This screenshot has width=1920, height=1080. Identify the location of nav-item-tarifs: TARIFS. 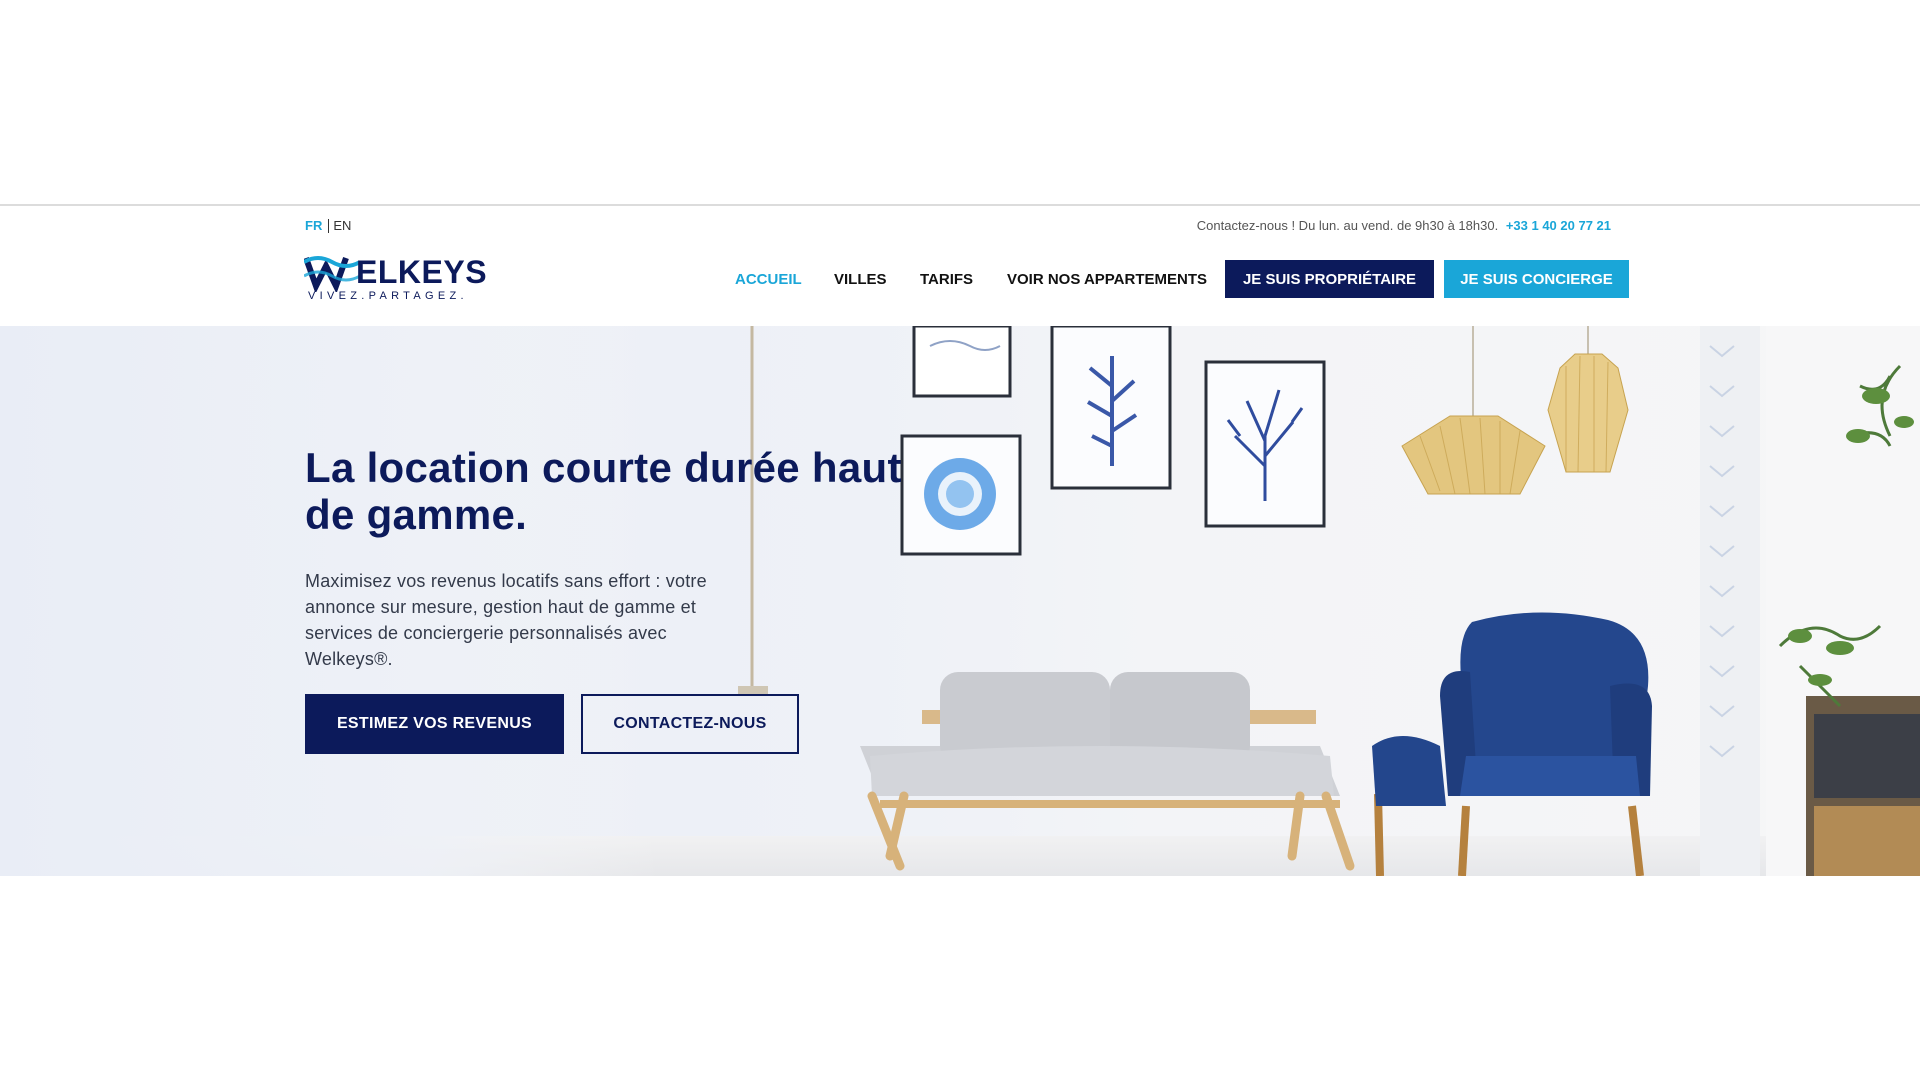
(946, 279).